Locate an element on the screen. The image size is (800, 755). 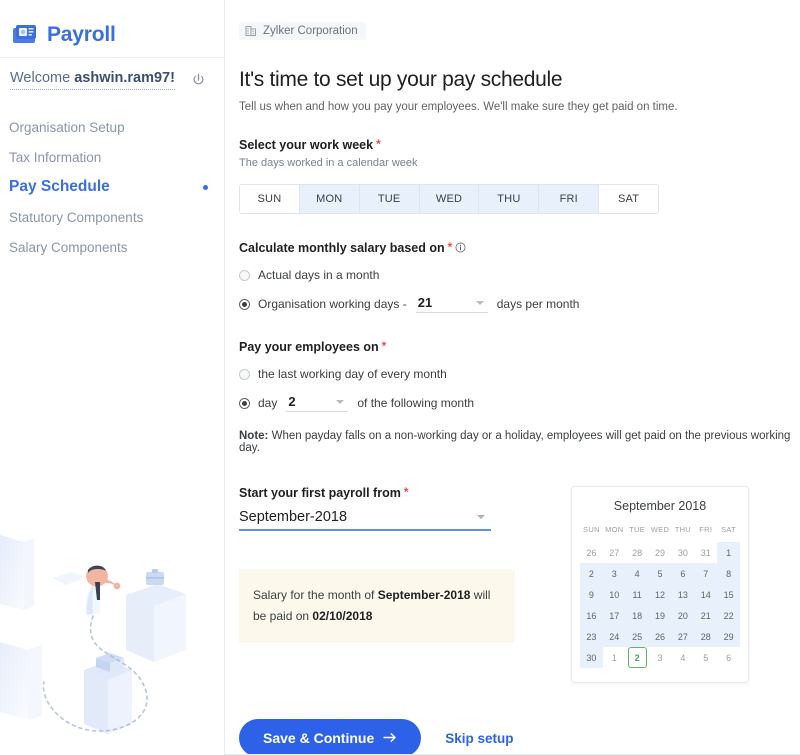
payroll-start-month-value: September-2018 is located at coordinates (293, 517).